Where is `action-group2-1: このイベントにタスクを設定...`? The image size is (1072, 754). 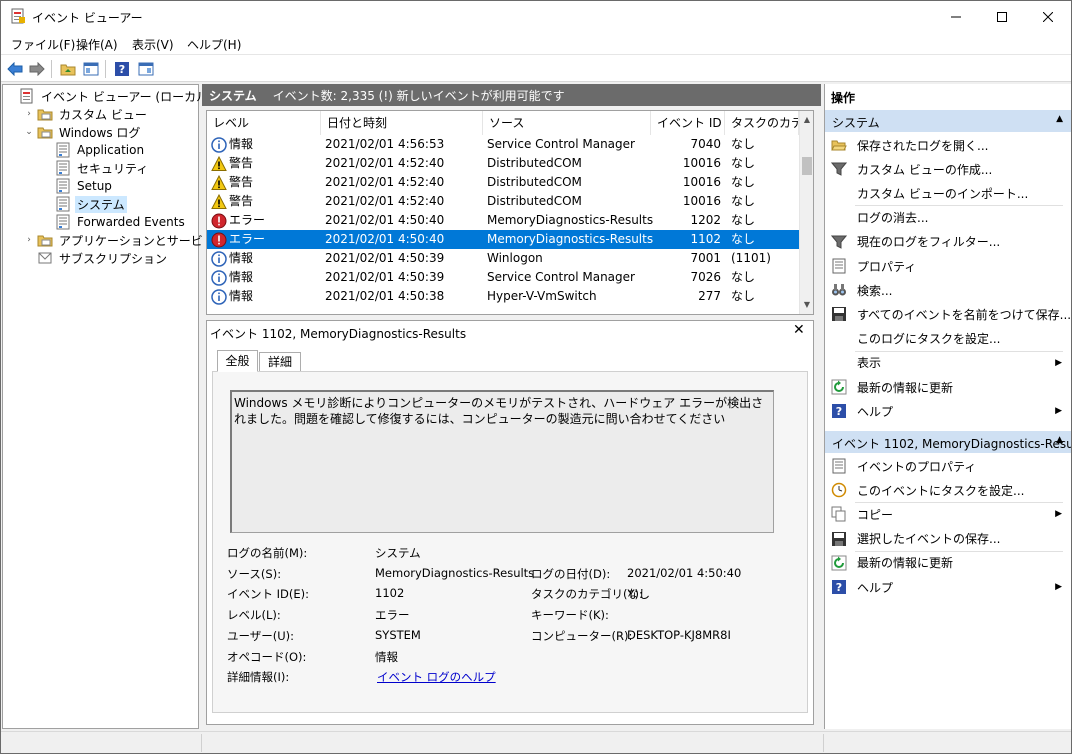
action-group2-1: このイベントにタスクを設定... is located at coordinates (948, 490).